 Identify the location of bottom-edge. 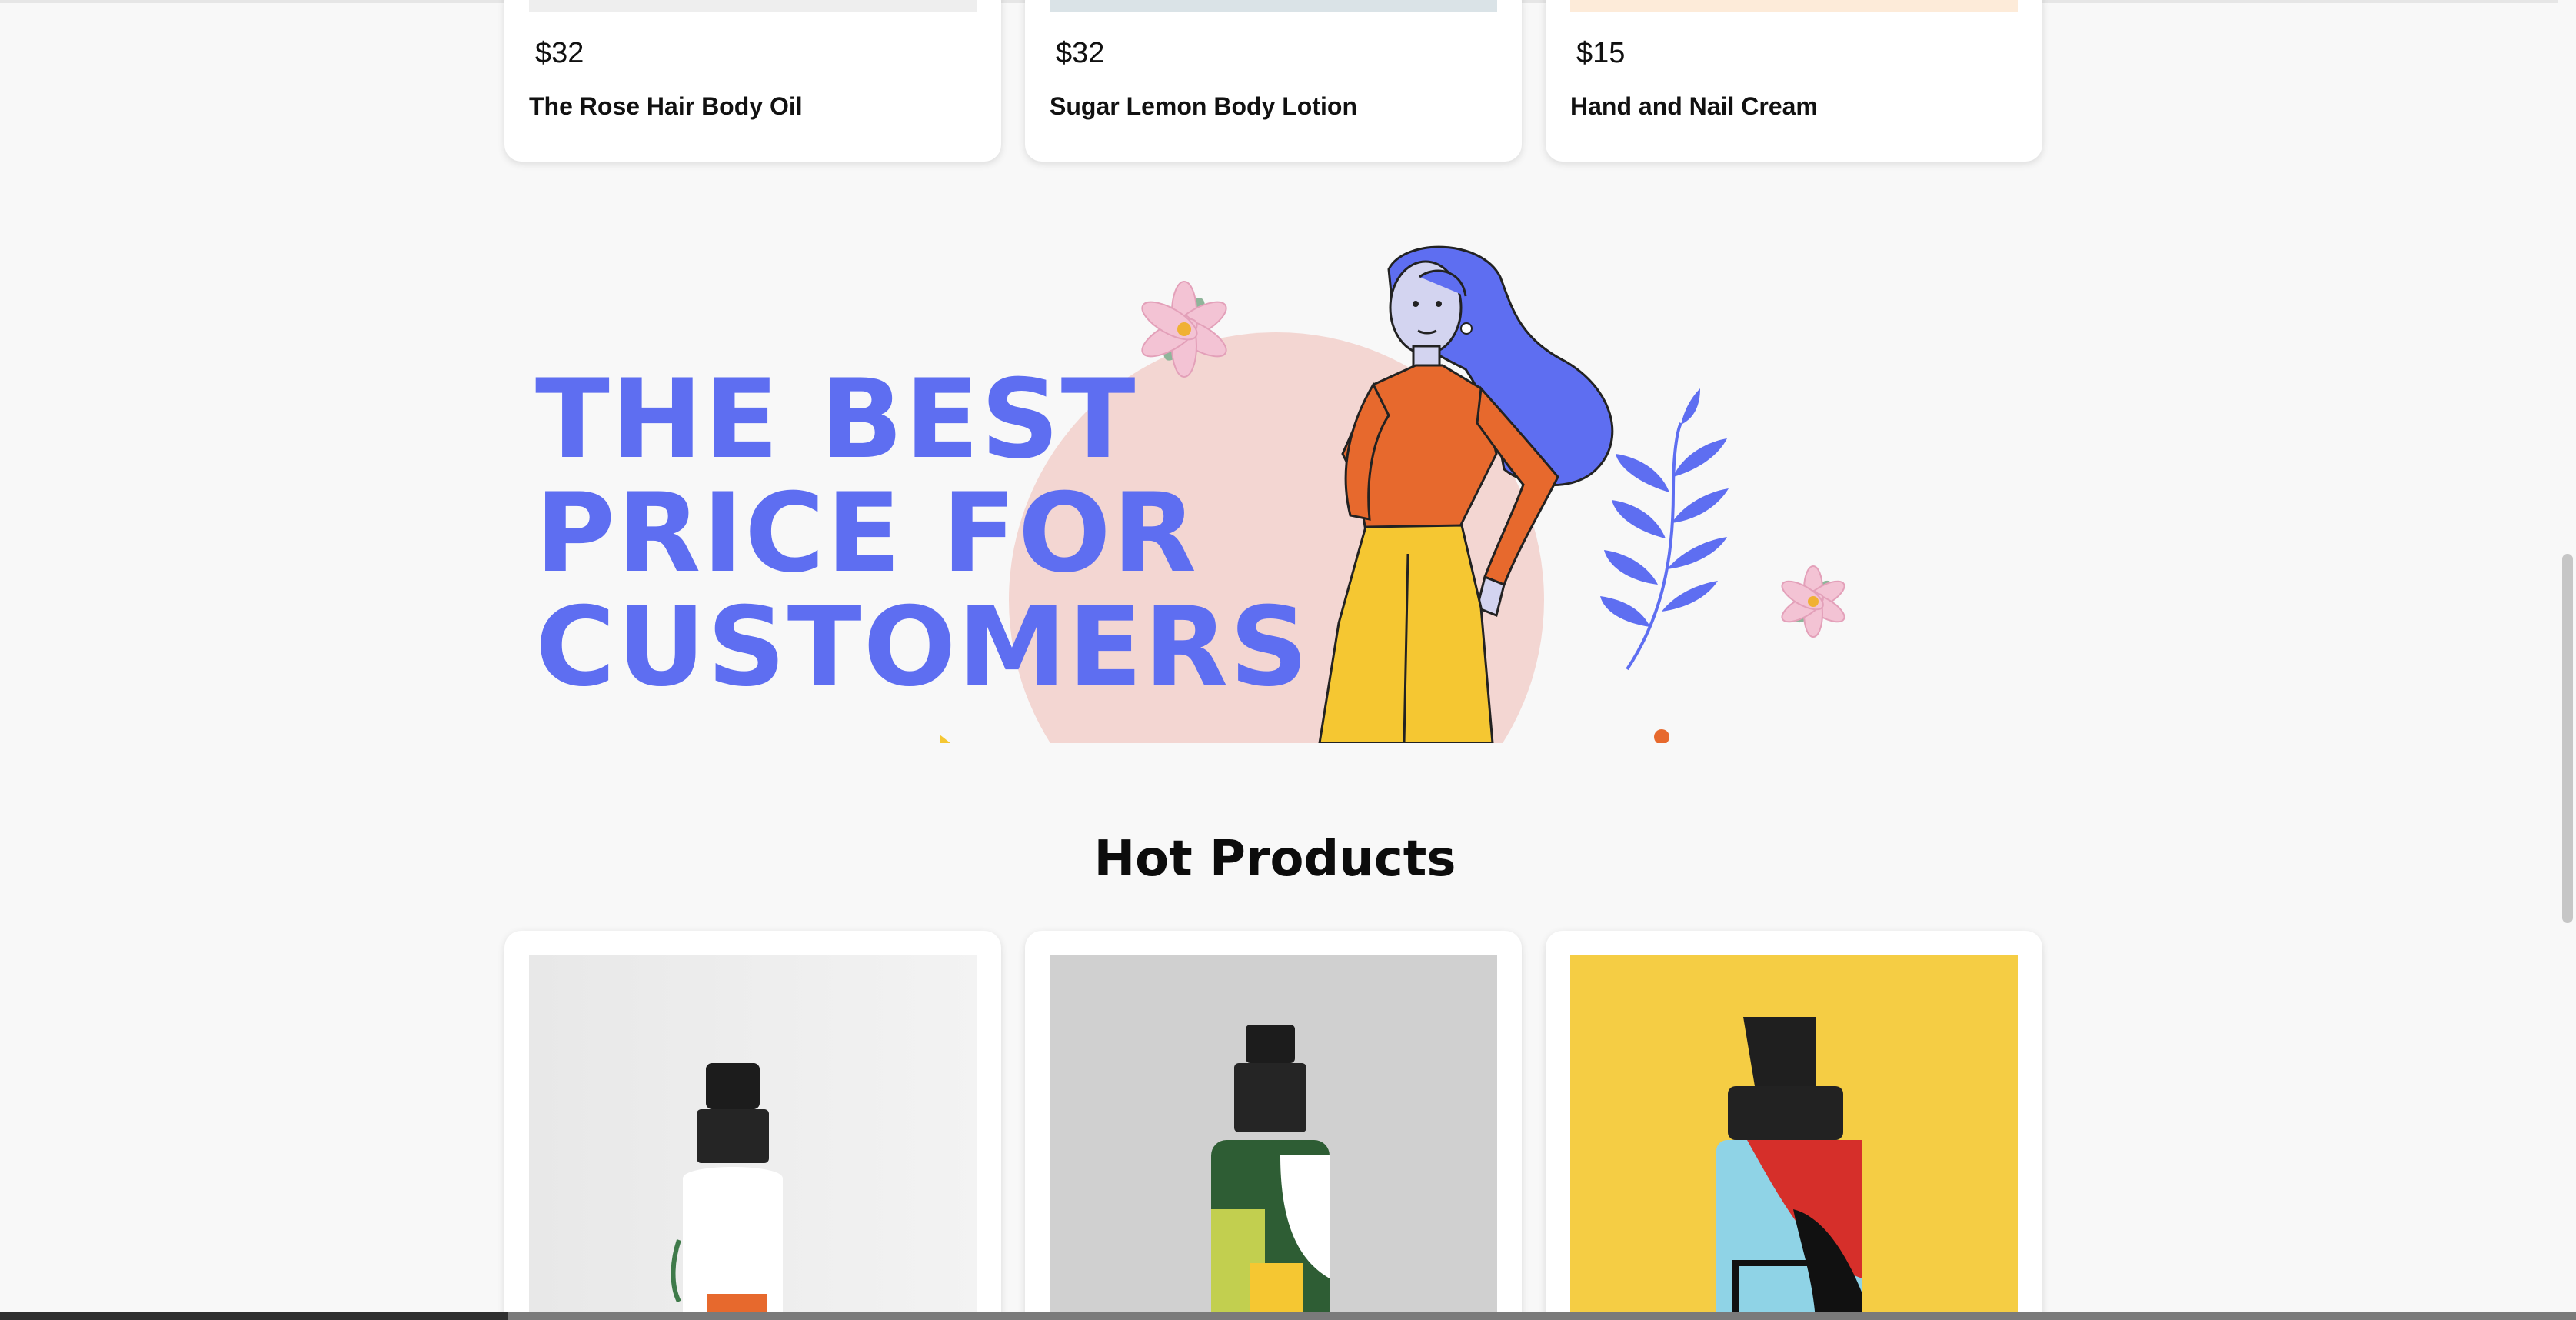
(1288, 1316).